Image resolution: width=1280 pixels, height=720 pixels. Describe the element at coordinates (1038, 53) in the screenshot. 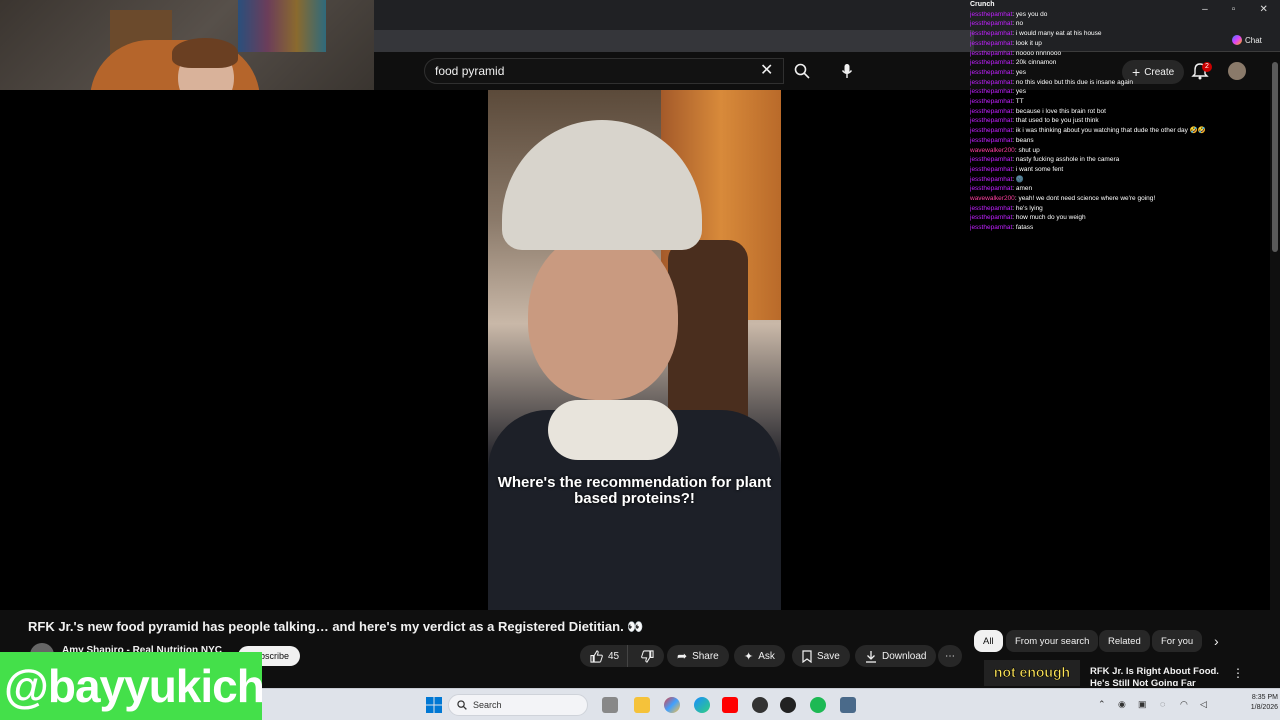

I see `chat-text: noooo nnnnooo` at that location.